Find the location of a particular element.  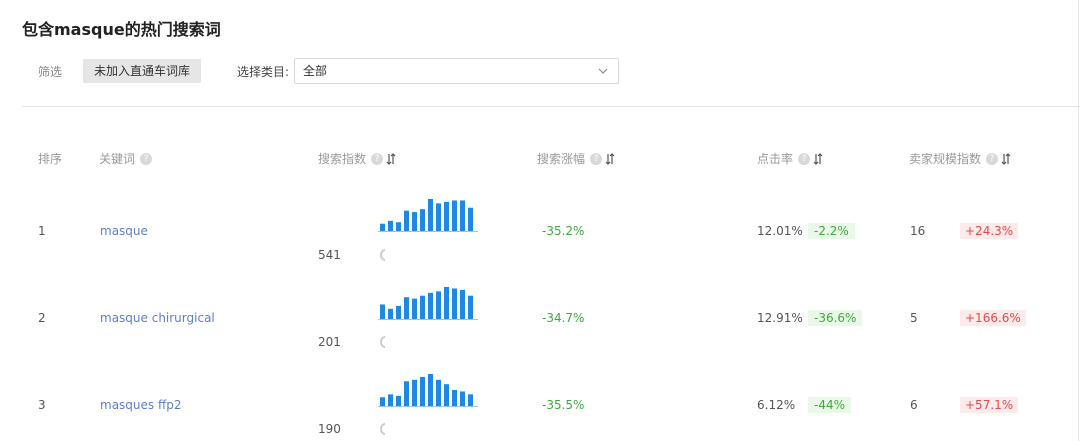

row-rank: 1 is located at coordinates (42, 231).